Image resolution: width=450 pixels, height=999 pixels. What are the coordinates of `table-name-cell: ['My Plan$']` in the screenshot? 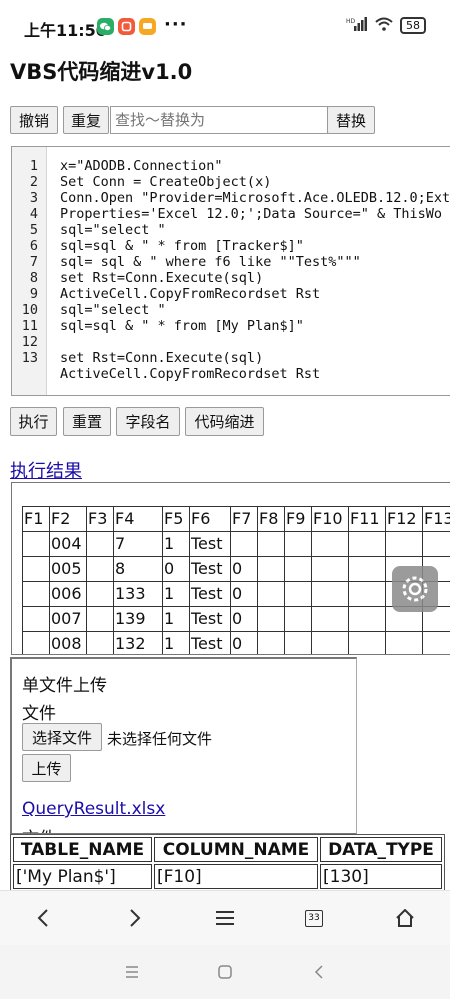 It's located at (82, 876).